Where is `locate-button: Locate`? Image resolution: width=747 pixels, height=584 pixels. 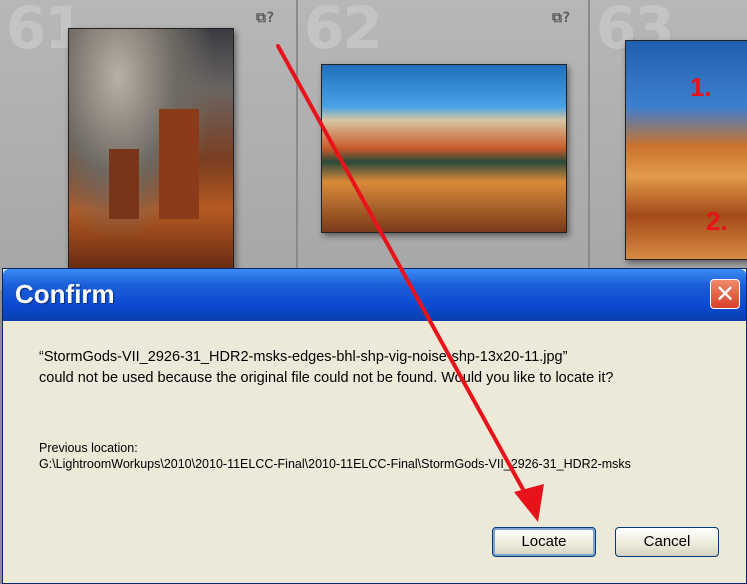 locate-button: Locate is located at coordinates (544, 542).